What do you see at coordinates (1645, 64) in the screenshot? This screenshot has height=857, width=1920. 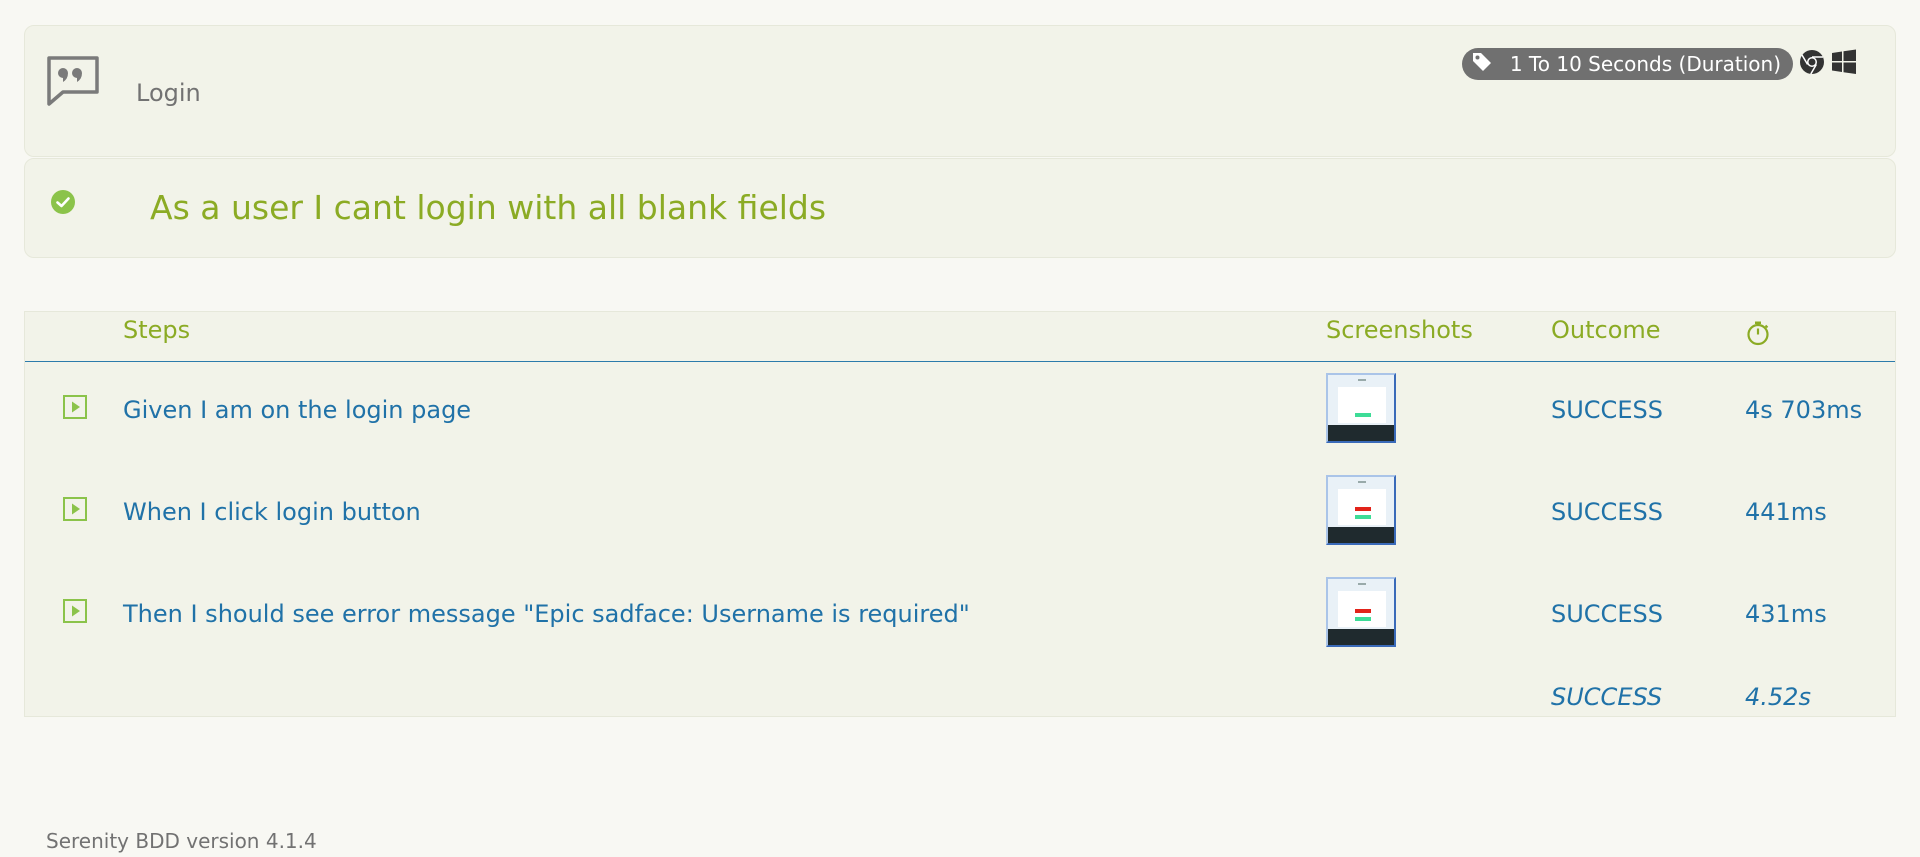 I see `duration-tag-label: 1 To 10 Seconds (Duration)` at bounding box center [1645, 64].